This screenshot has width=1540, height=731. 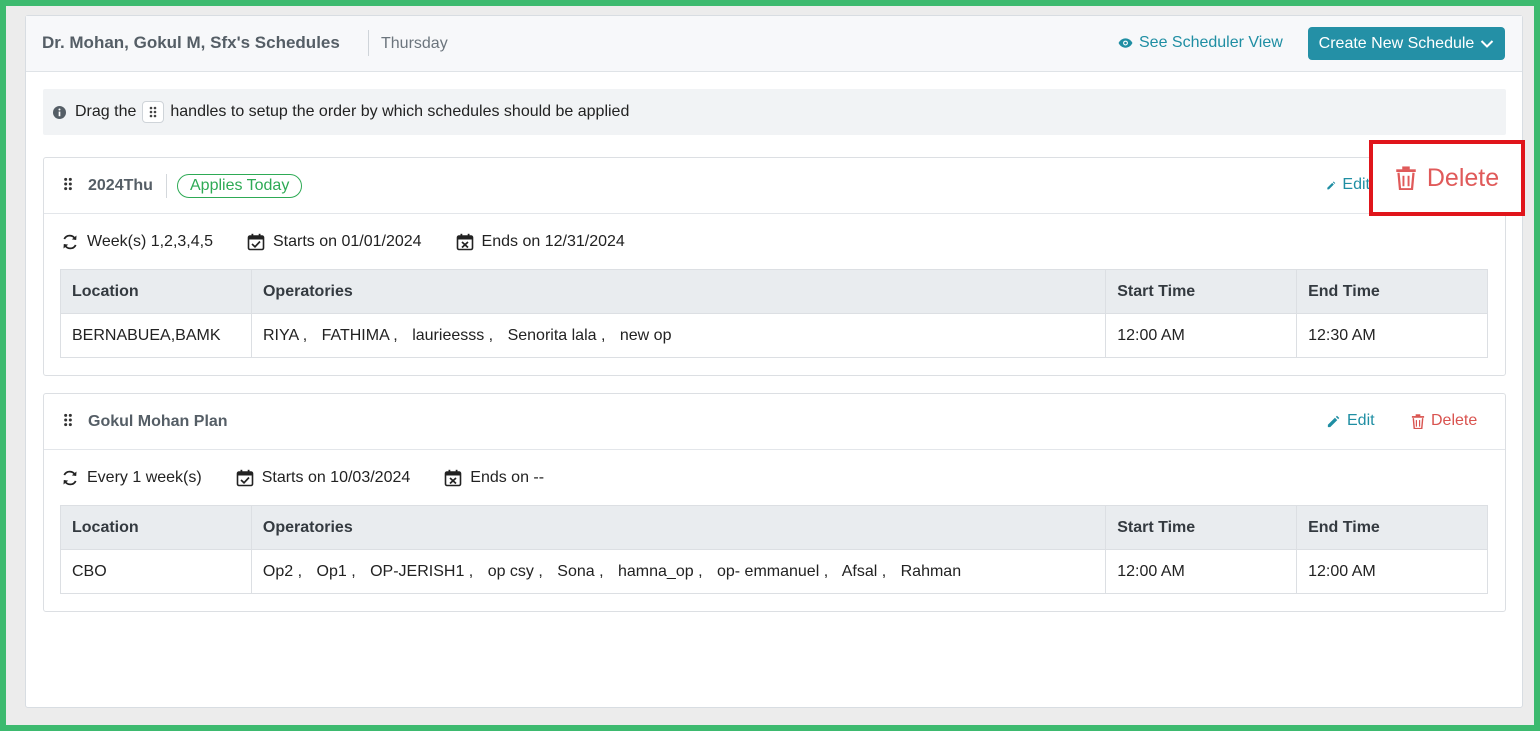 What do you see at coordinates (120, 185) in the screenshot?
I see `schedule-name: 2024Thu` at bounding box center [120, 185].